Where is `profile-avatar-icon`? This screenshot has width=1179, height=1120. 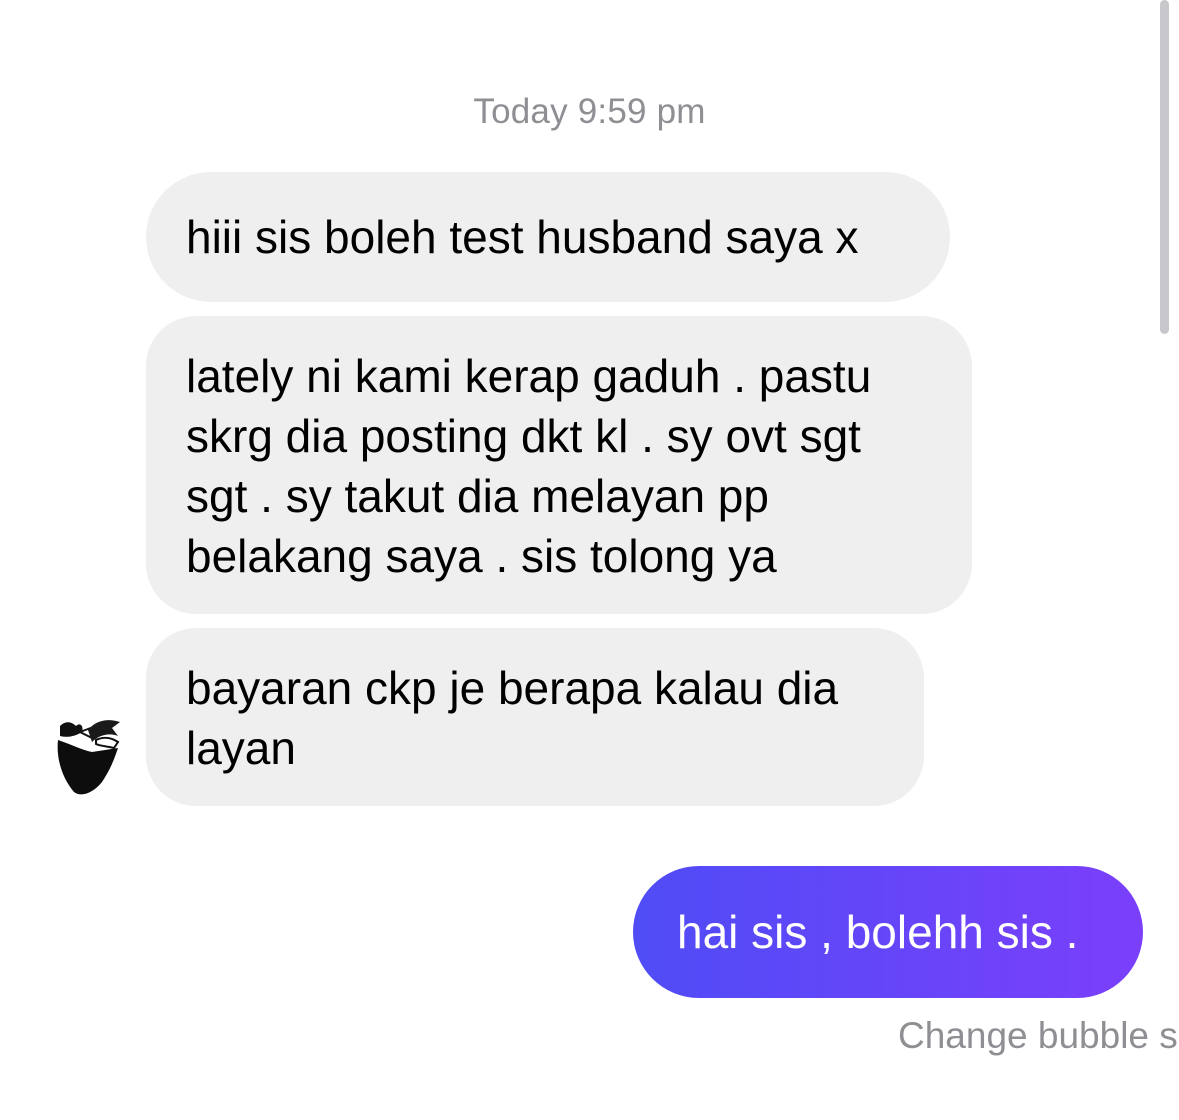
profile-avatar-icon is located at coordinates (88, 757).